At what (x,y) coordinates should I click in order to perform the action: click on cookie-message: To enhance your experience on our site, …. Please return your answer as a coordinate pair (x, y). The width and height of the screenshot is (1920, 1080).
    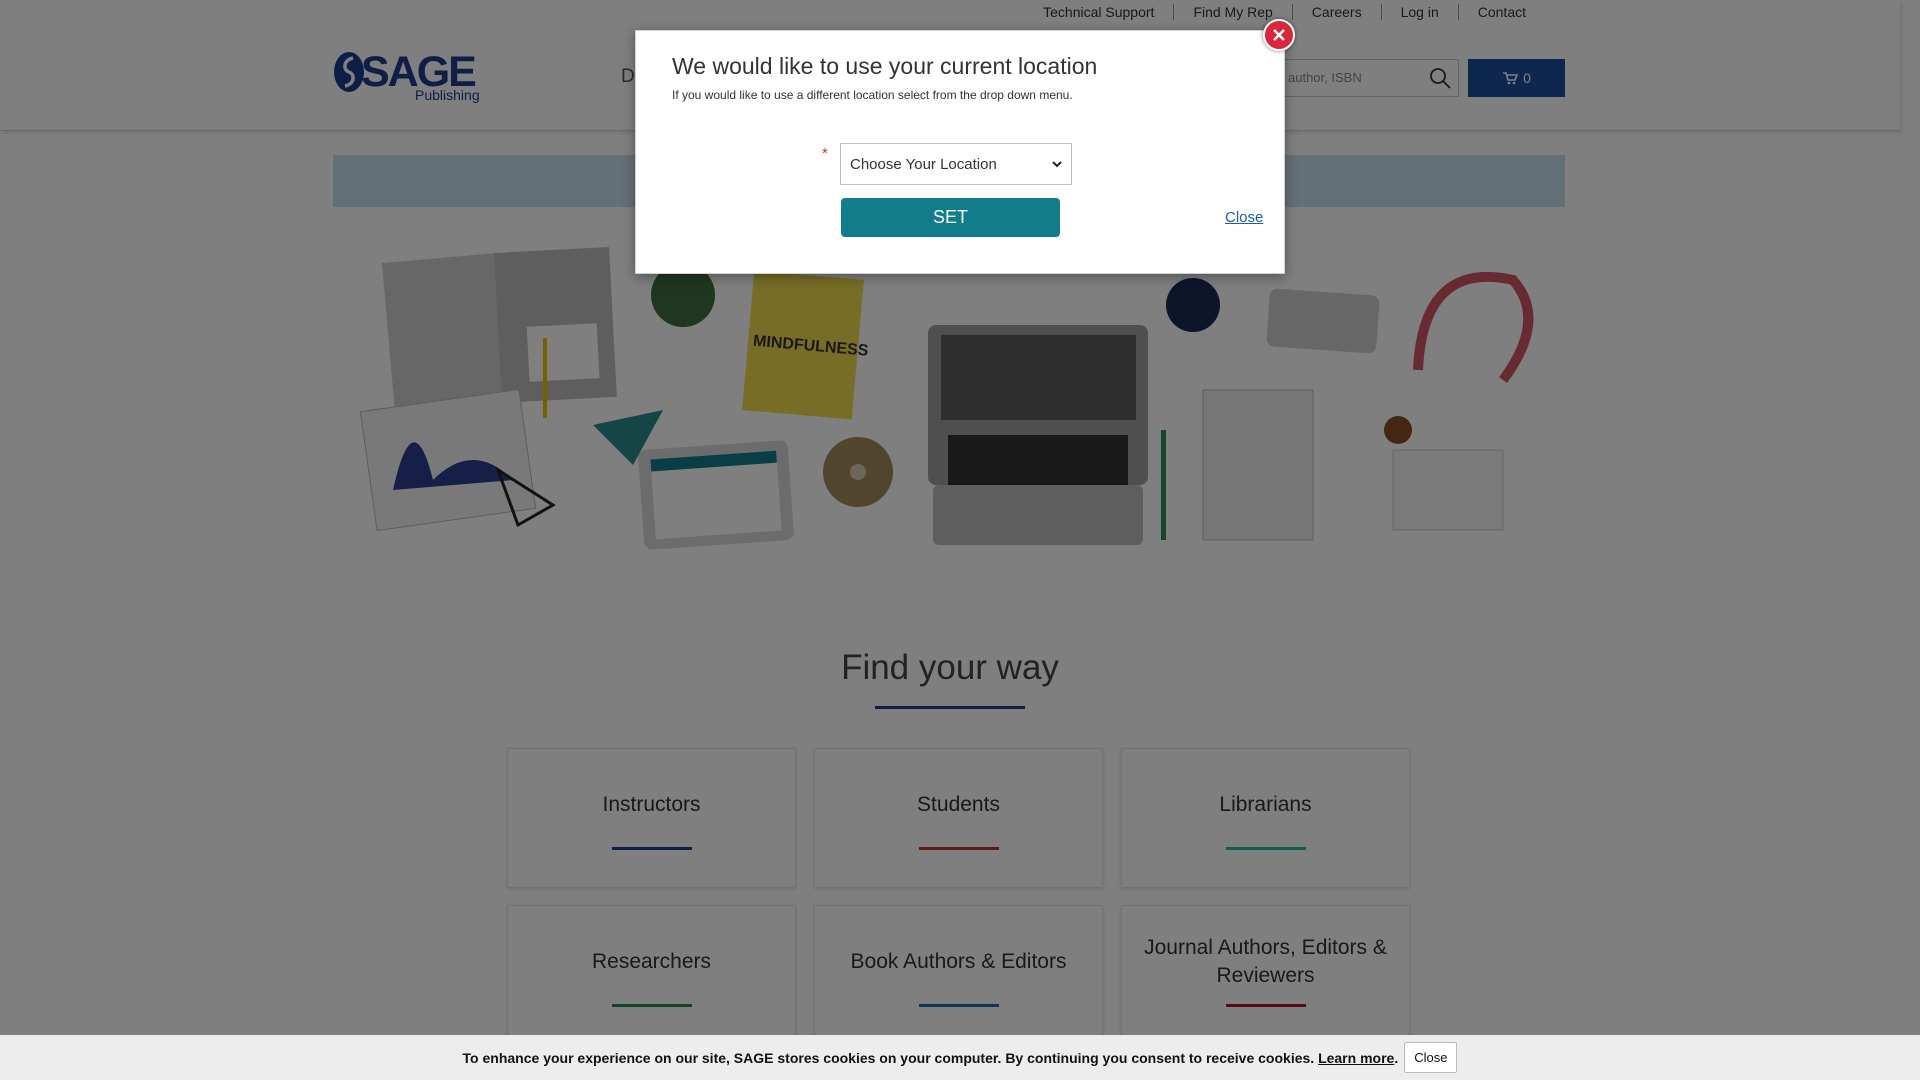
    Looking at the image, I should click on (888, 1057).